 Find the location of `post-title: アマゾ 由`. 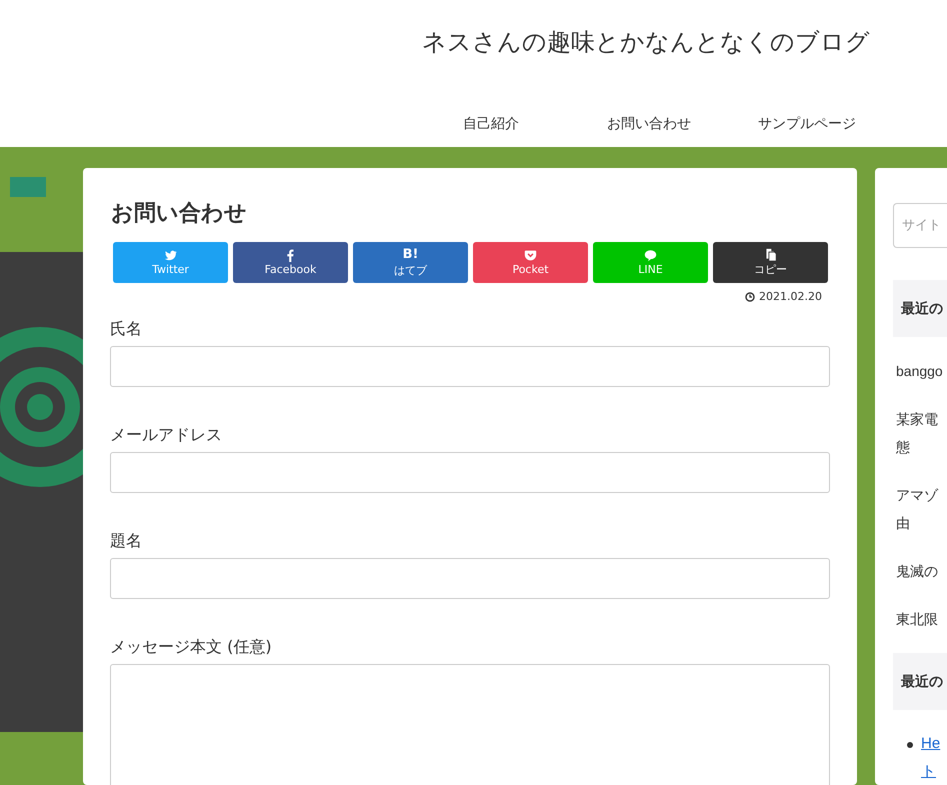

post-title: アマゾ 由 is located at coordinates (917, 509).